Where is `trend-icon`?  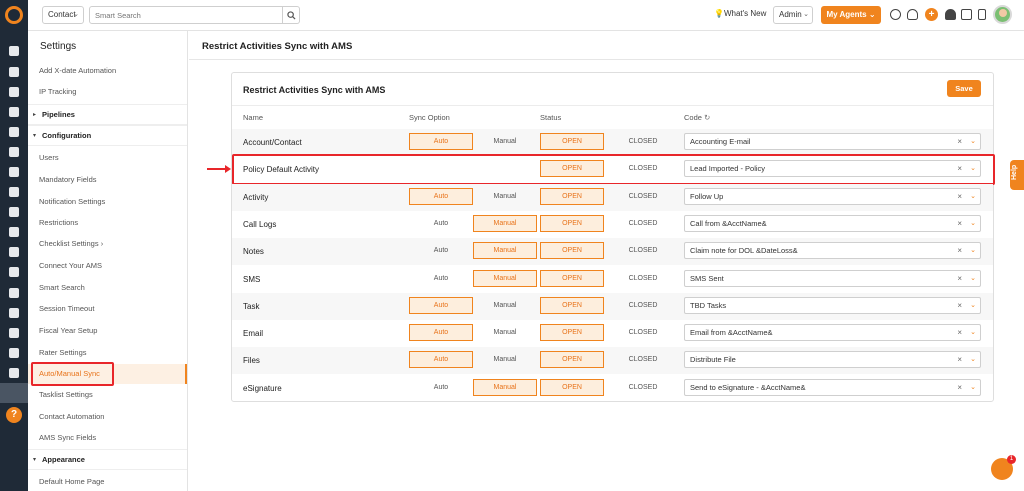
trend-icon is located at coordinates (14, 373).